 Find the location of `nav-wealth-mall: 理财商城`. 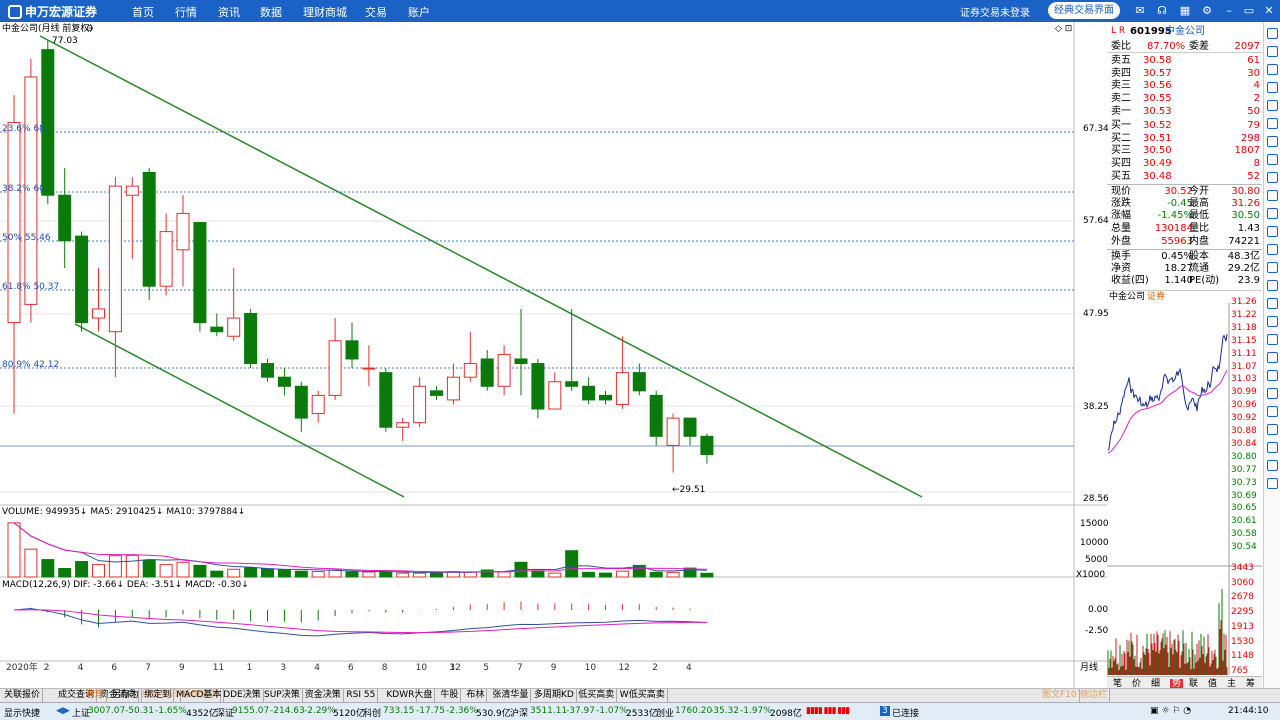

nav-wealth-mall: 理财商城 is located at coordinates (325, 12).